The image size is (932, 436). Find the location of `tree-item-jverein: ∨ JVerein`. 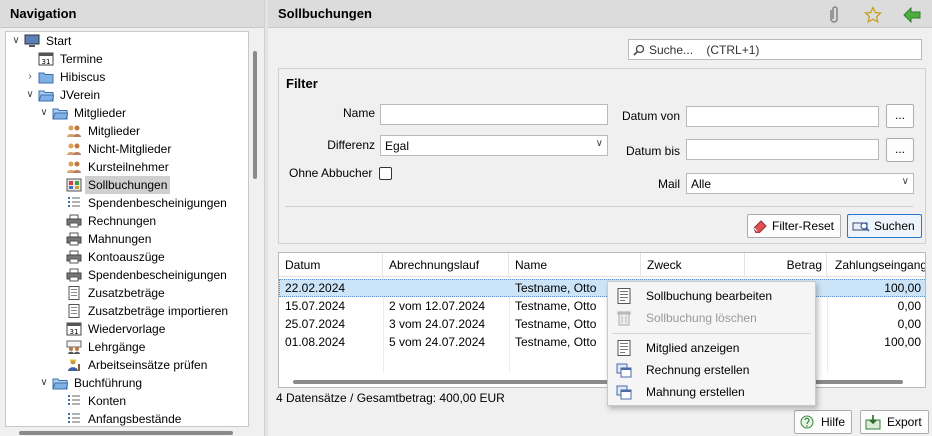

tree-item-jverein: ∨ JVerein is located at coordinates (63, 95).